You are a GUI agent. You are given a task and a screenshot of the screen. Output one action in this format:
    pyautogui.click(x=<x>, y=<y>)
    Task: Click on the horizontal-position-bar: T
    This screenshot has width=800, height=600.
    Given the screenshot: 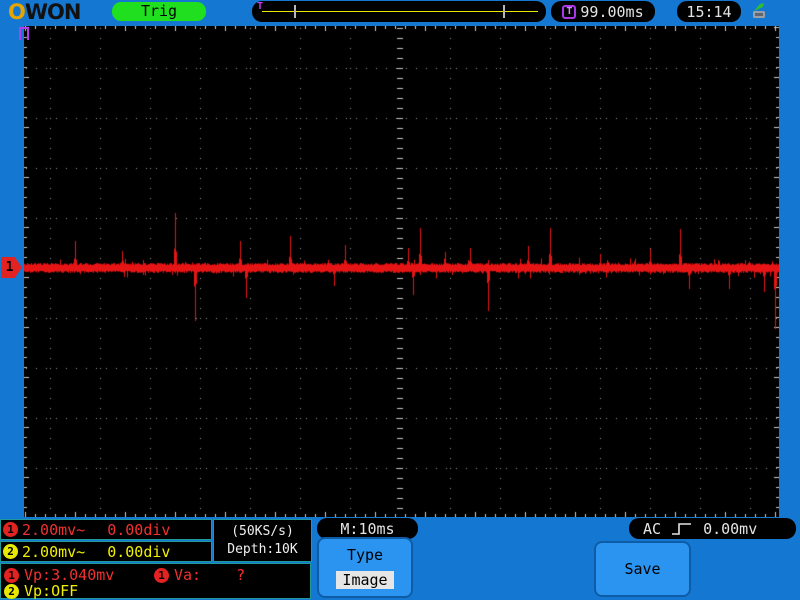 What is the action you would take?
    pyautogui.click(x=399, y=11)
    